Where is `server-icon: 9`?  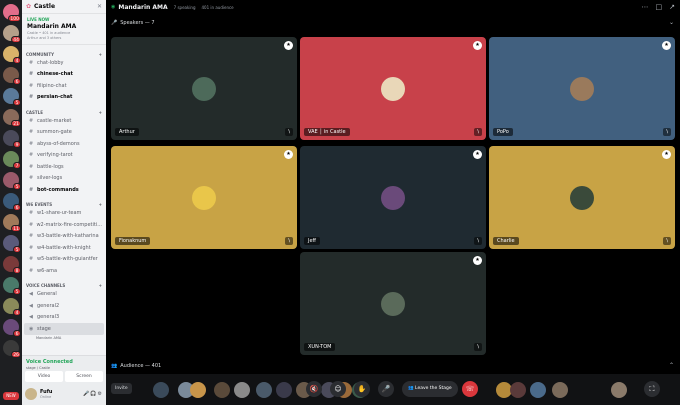 server-icon: 9 is located at coordinates (12, 139).